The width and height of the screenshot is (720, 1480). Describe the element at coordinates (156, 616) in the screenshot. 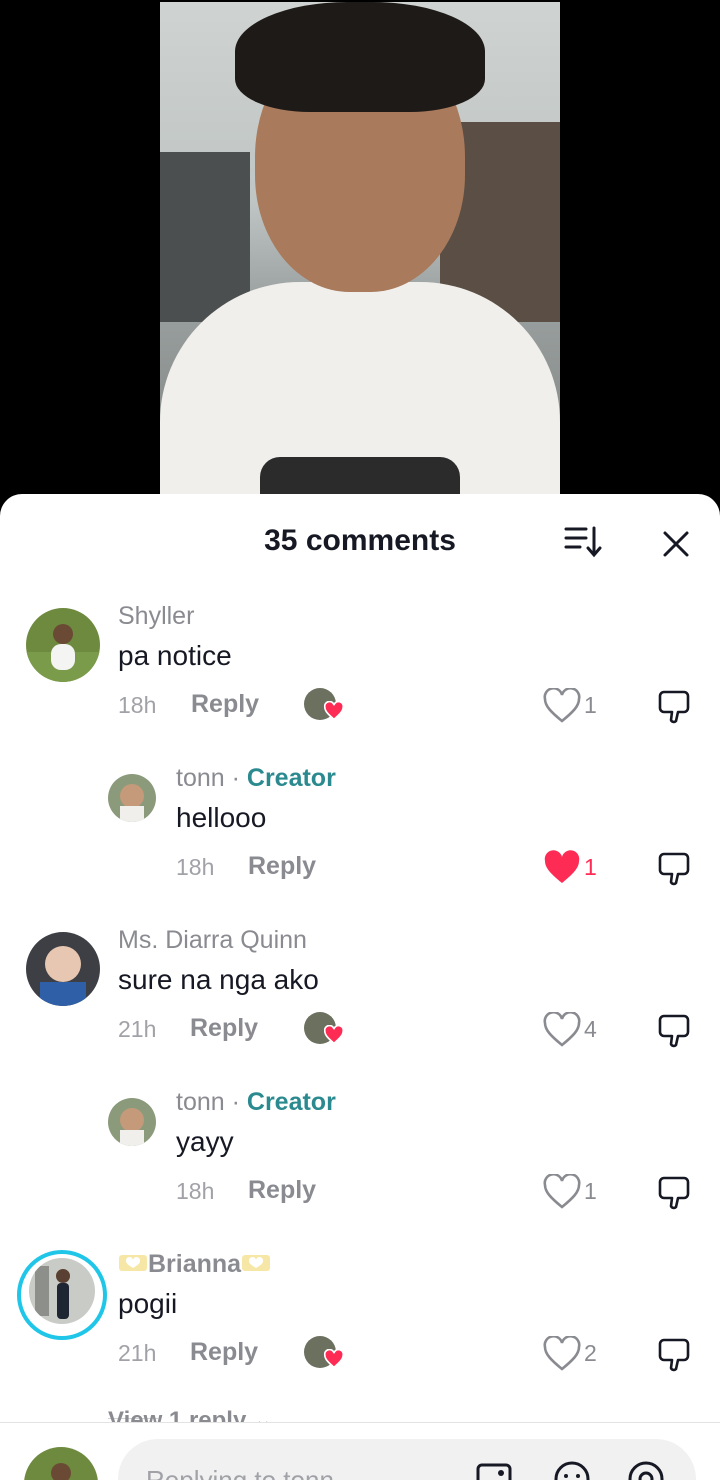

I see `comment-username: Shyller` at that location.